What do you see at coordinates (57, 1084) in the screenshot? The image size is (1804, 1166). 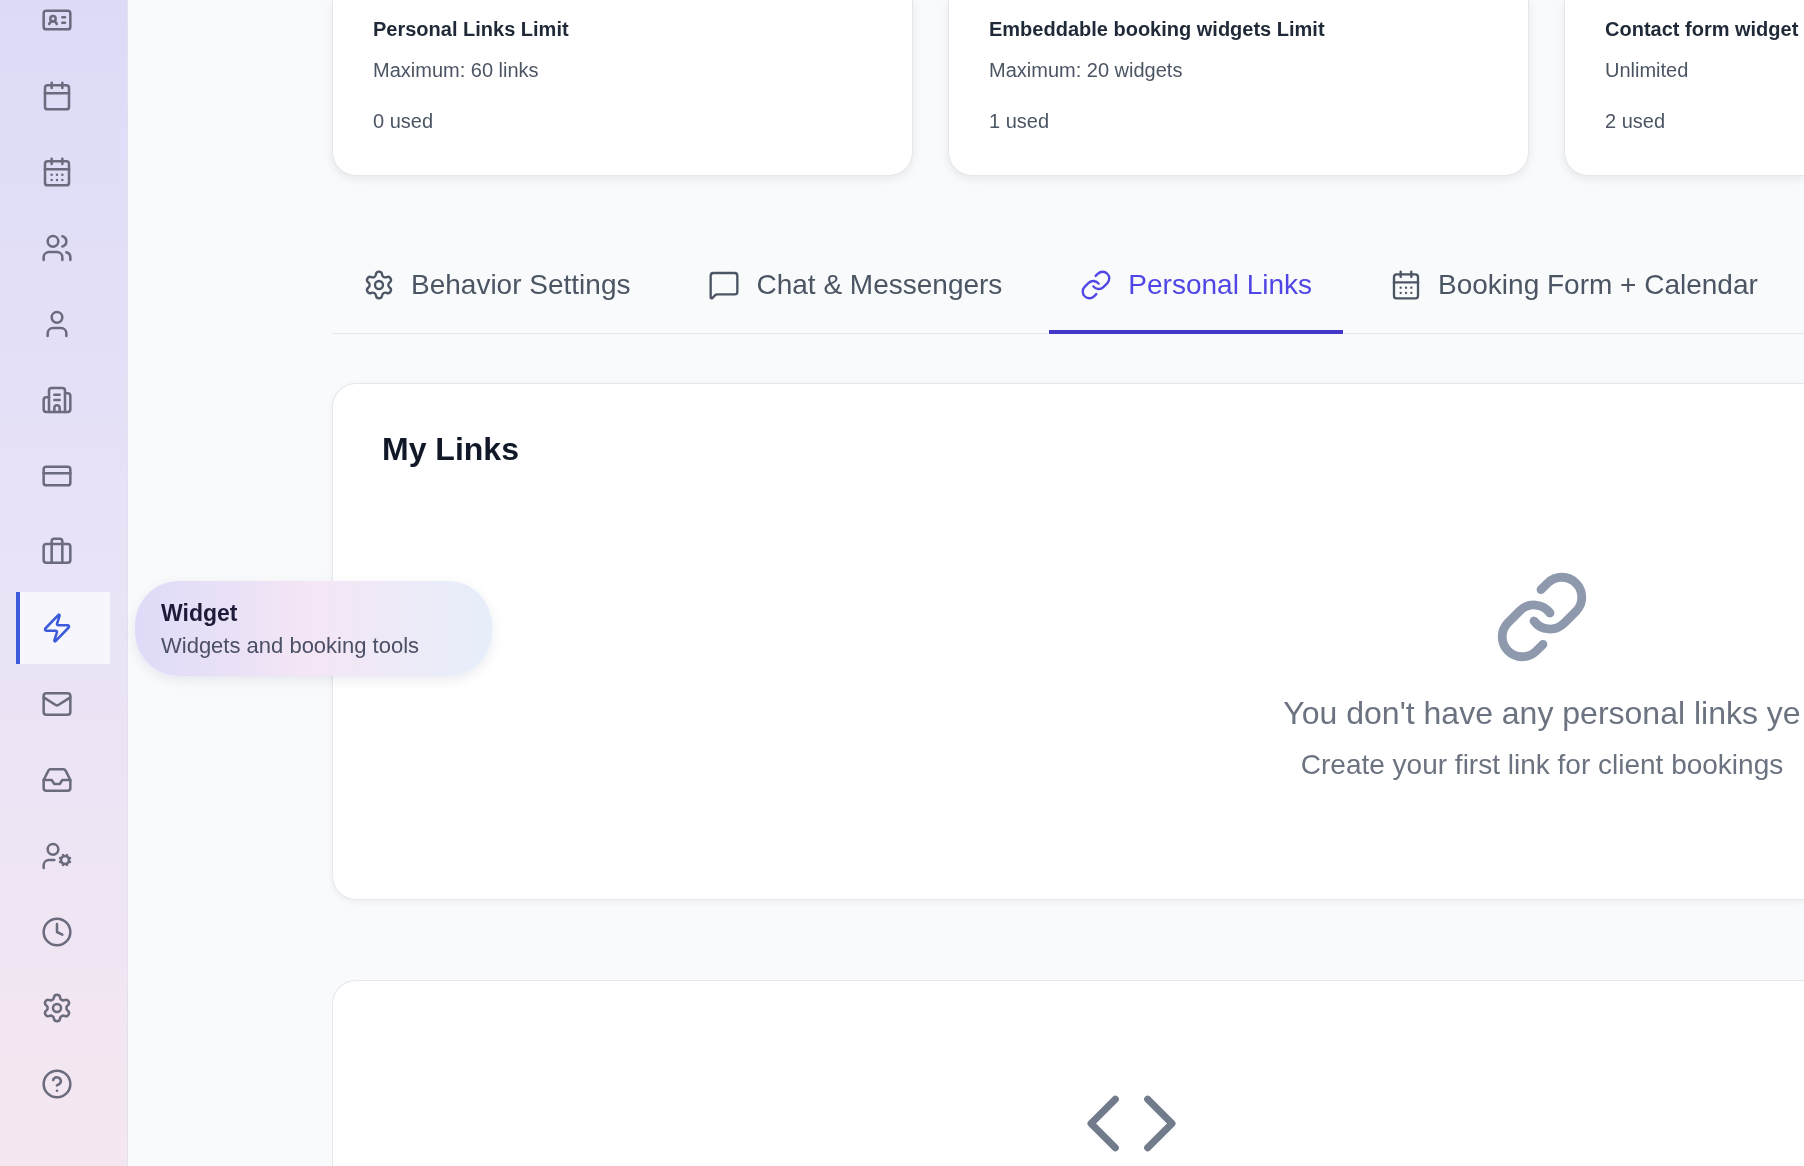 I see `help-icon` at bounding box center [57, 1084].